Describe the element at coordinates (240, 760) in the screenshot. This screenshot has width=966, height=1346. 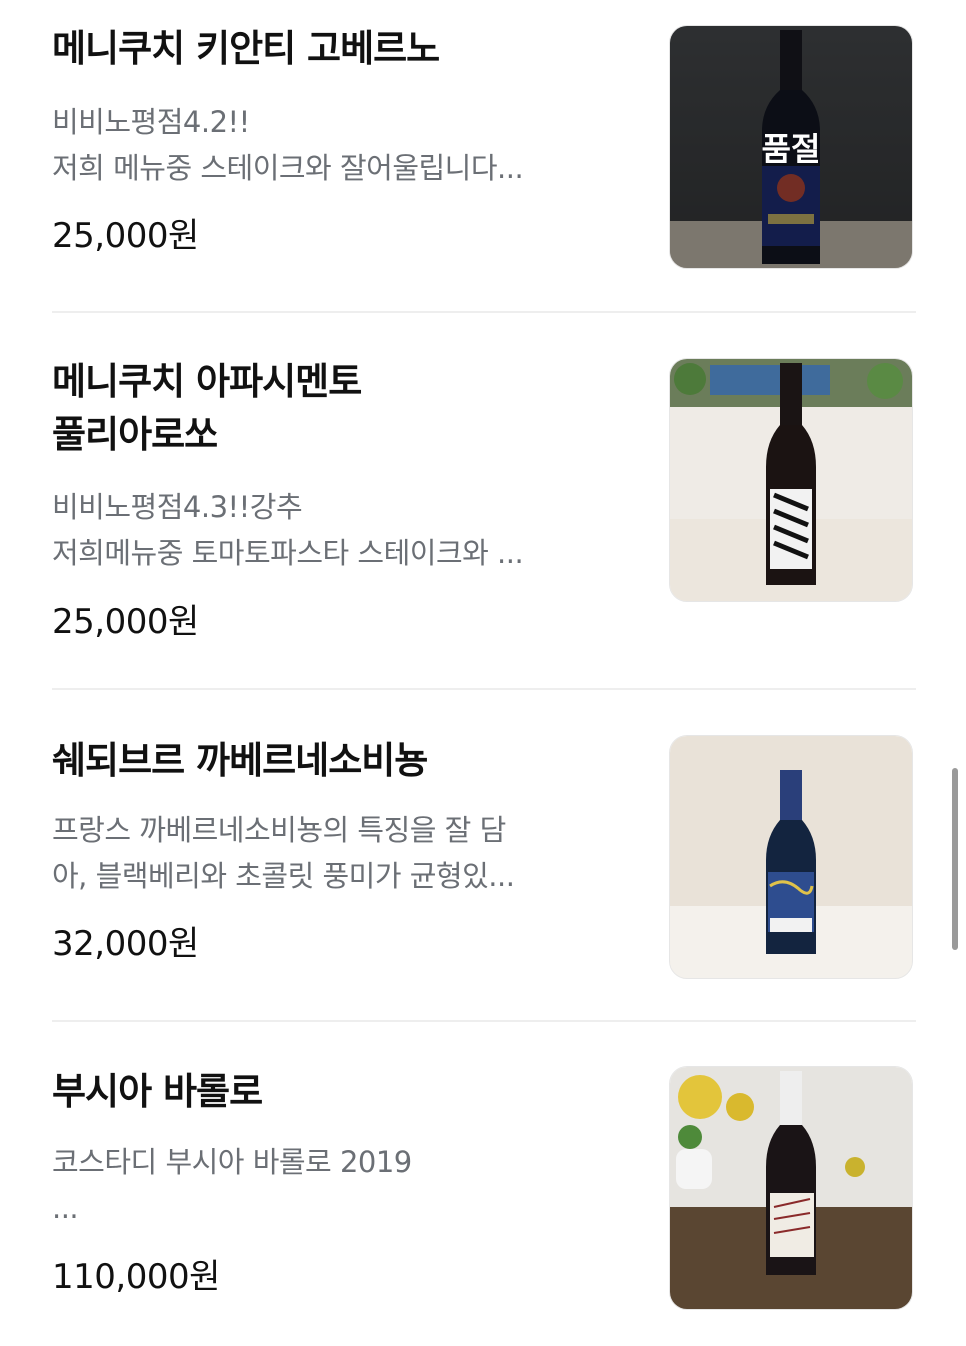
I see `menu-item-name: 쉐되브르 까베르네소비뇽` at that location.